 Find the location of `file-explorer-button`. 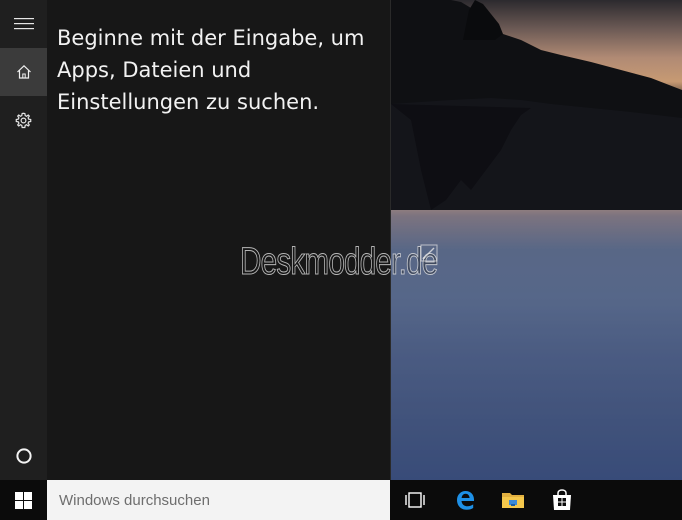

file-explorer-button is located at coordinates (513, 500).